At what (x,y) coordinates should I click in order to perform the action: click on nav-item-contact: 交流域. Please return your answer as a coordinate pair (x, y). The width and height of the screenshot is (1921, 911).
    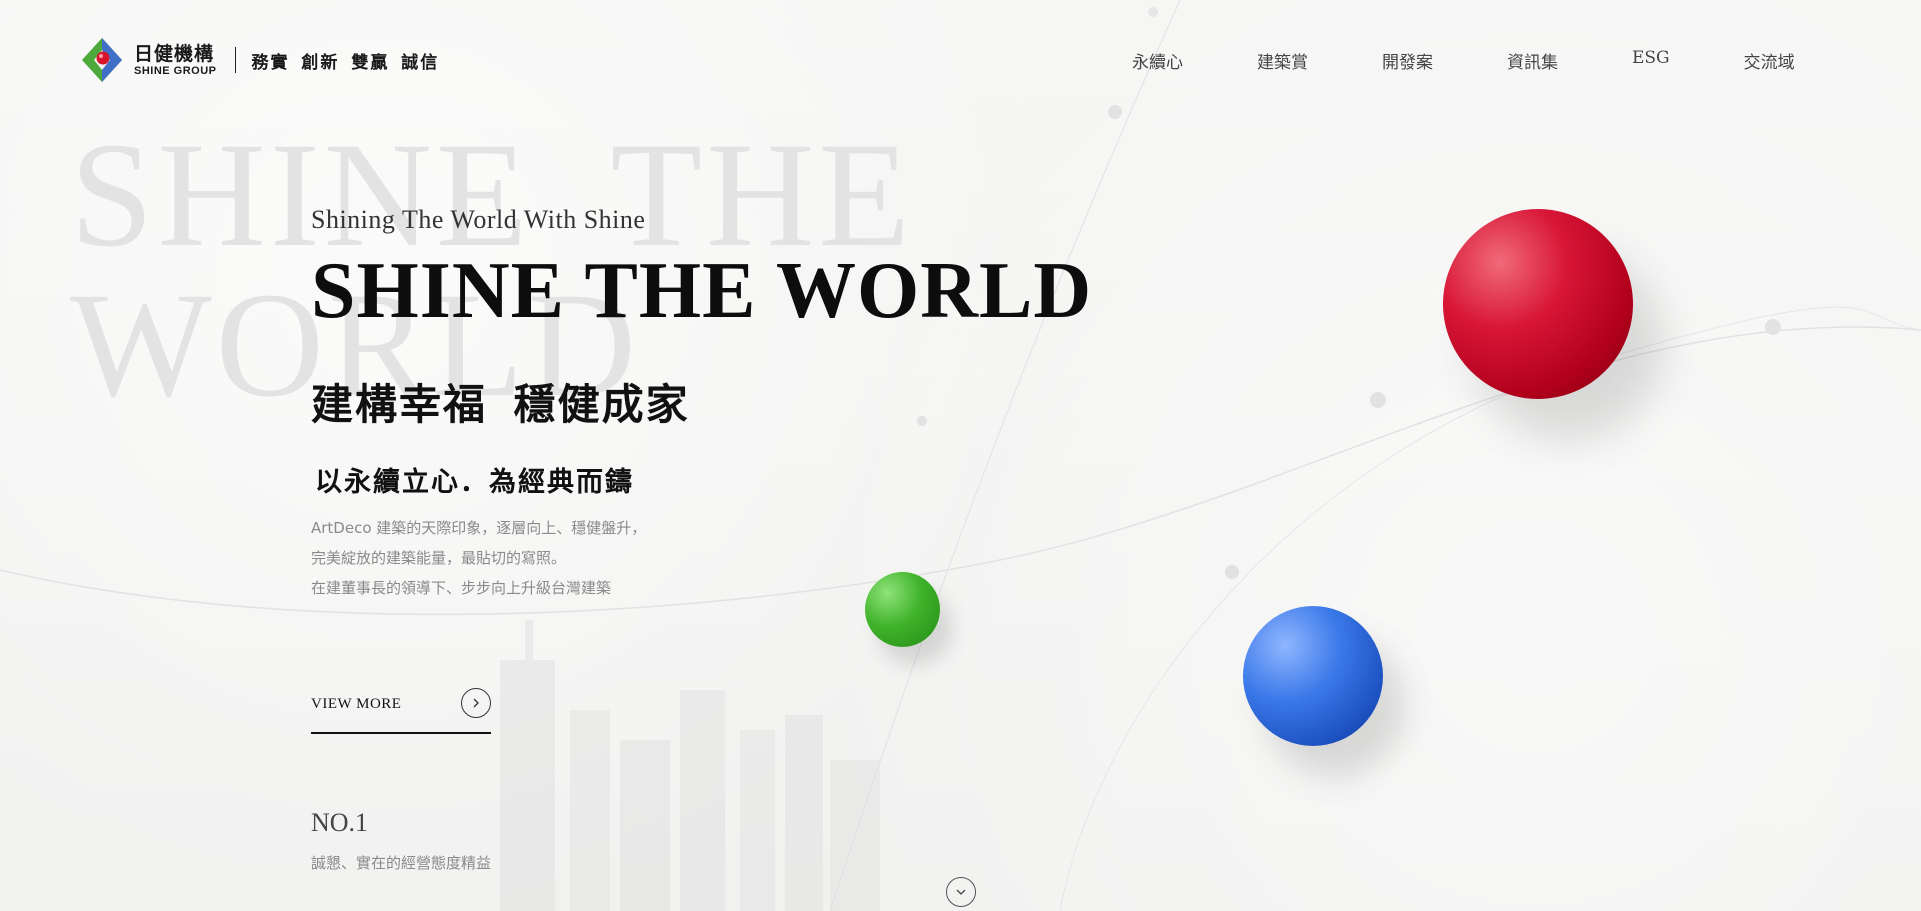
    Looking at the image, I should click on (1769, 60).